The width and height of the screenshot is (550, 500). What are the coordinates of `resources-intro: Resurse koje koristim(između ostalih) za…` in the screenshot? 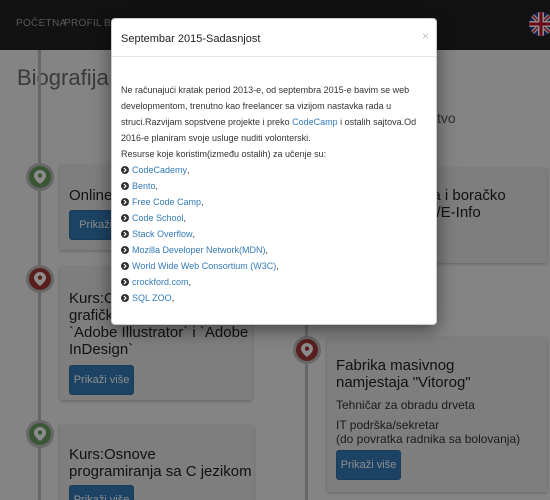 It's located at (224, 154).